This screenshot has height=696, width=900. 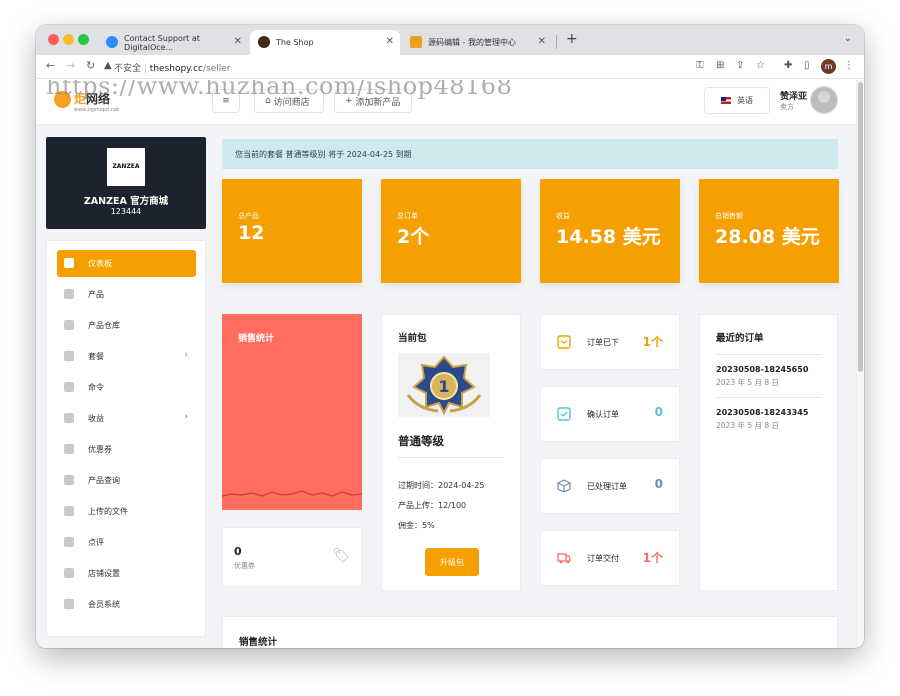 What do you see at coordinates (126, 325) in the screenshot?
I see `sidebar-item-3: 产品仓库` at bounding box center [126, 325].